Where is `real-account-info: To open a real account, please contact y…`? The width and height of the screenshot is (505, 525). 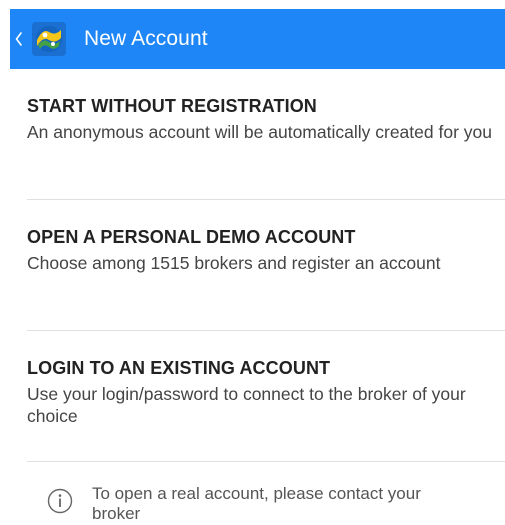
real-account-info: To open a real account, please contact y… is located at coordinates (267, 504).